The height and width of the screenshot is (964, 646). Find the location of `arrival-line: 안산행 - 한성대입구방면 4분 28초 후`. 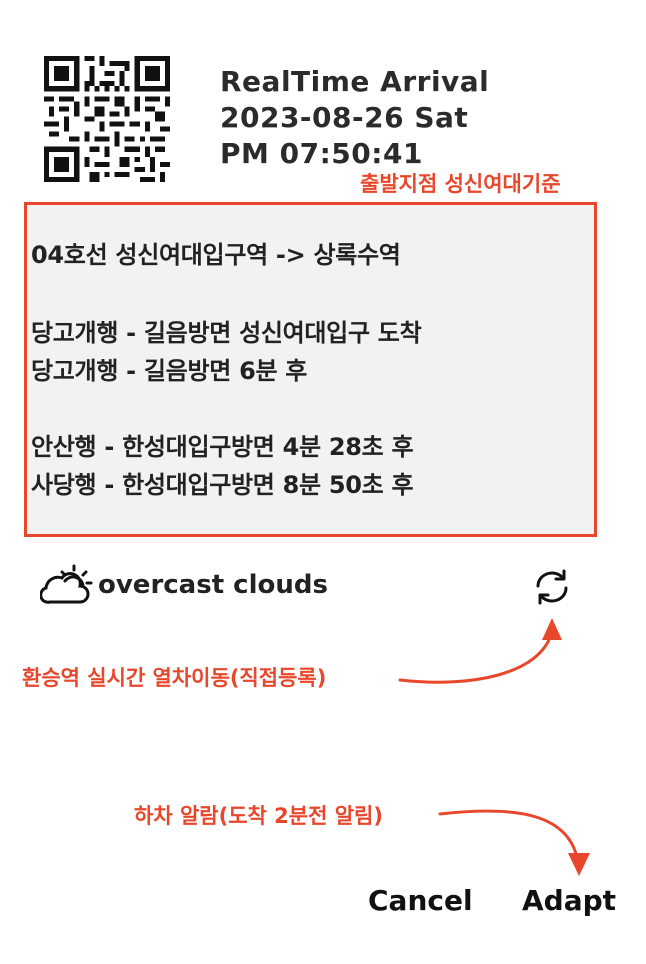

arrival-line: 안산행 - 한성대입구방면 4분 28초 후 is located at coordinates (222, 447).